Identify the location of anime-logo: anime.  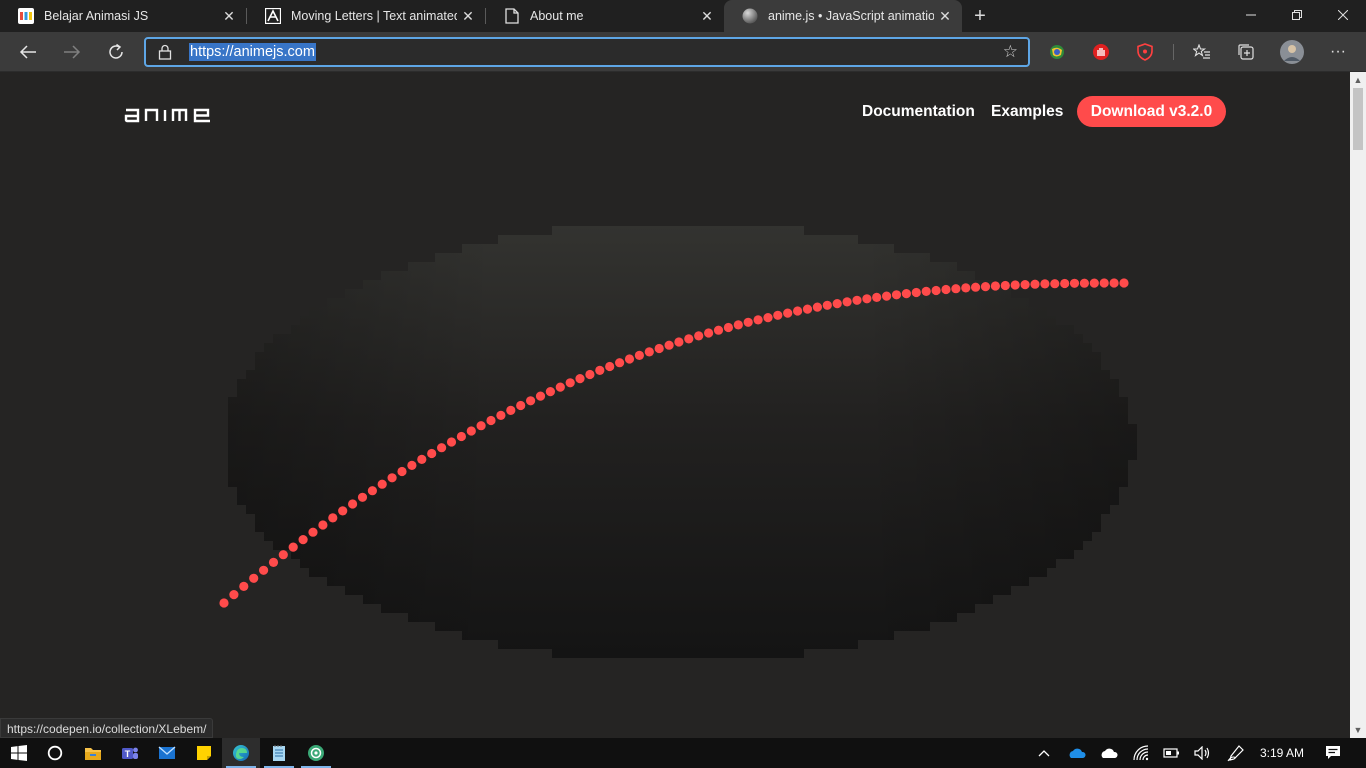
(174, 117).